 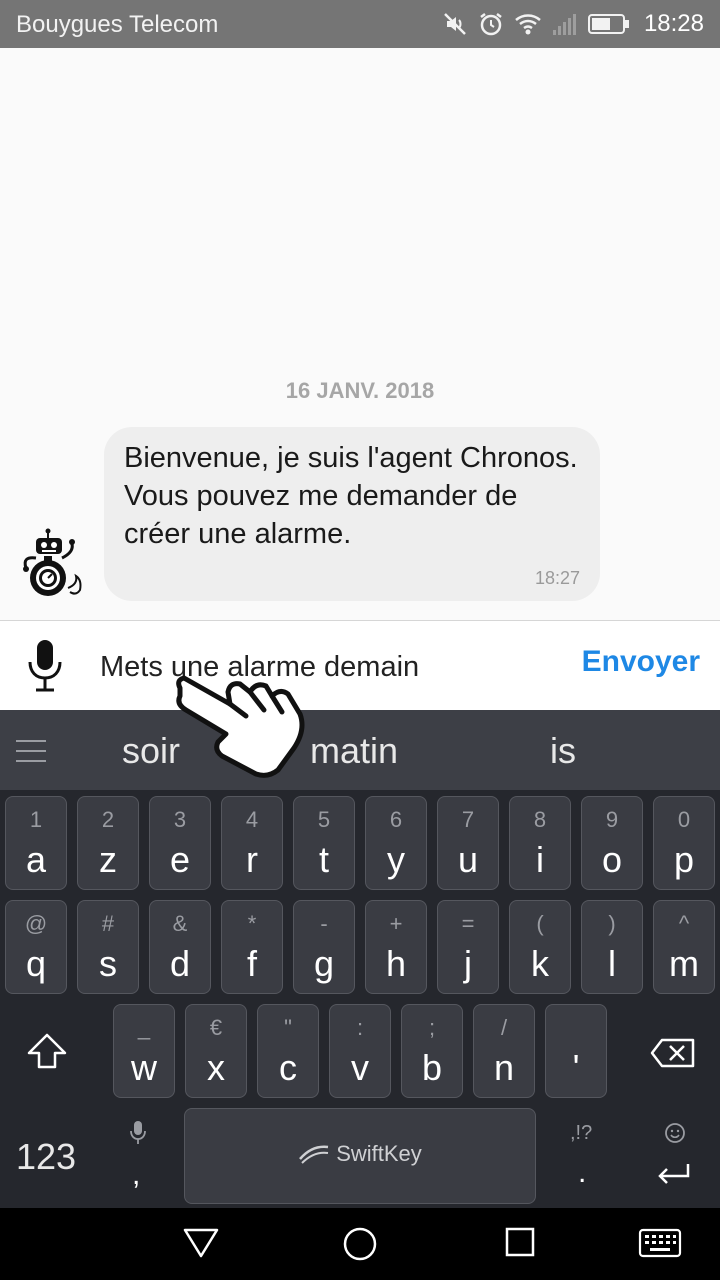 What do you see at coordinates (641, 662) in the screenshot?
I see `send-button: Envoyer` at bounding box center [641, 662].